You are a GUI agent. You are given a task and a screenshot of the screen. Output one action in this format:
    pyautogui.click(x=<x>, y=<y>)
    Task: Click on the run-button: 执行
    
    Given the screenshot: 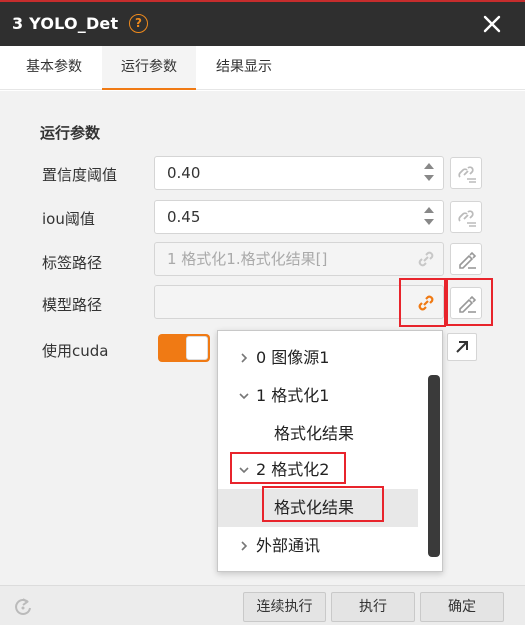 What is the action you would take?
    pyautogui.click(x=373, y=607)
    